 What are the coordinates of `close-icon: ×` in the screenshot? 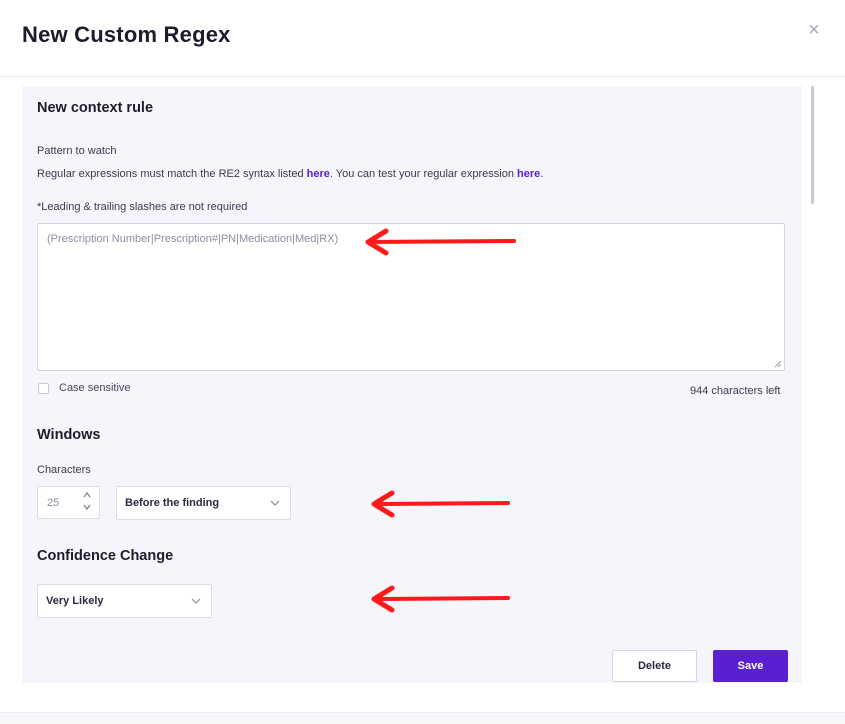 It's located at (814, 30).